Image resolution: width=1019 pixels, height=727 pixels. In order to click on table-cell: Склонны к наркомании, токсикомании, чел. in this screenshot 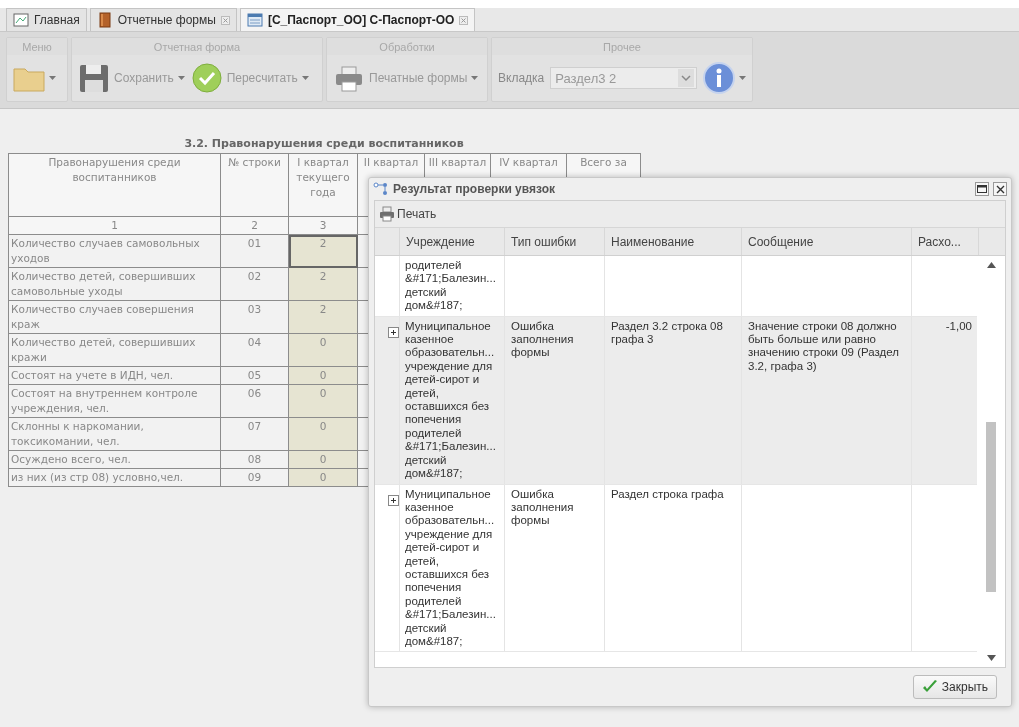, I will do `click(114, 434)`.